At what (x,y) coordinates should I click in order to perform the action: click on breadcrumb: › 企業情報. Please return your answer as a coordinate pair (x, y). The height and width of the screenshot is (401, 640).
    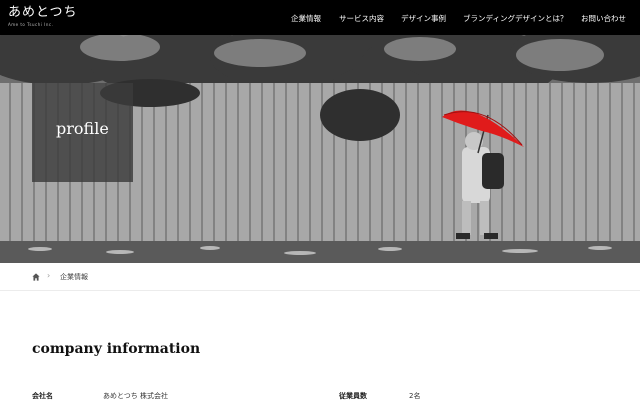
    Looking at the image, I should click on (320, 277).